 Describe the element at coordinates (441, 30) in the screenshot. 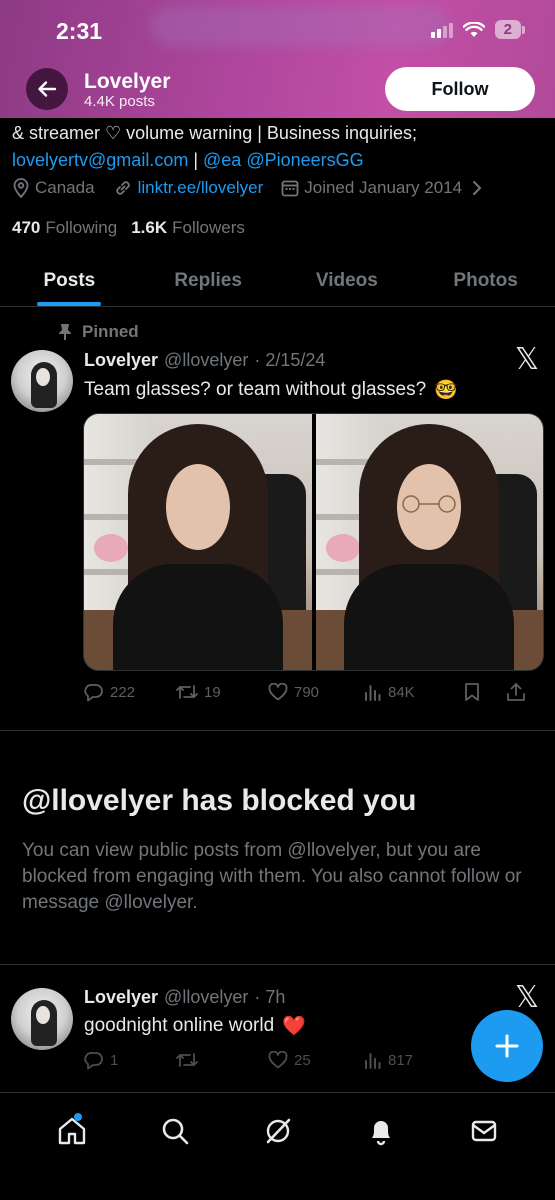

I see `signal-icon` at that location.